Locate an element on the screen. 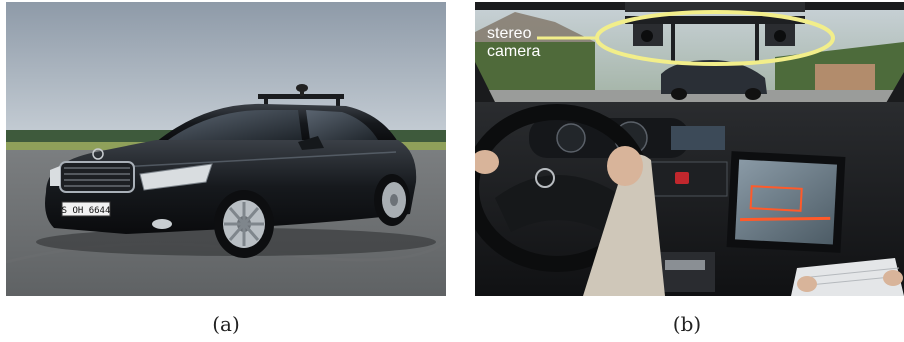  annotation-label-line2: camera is located at coordinates (513, 51).